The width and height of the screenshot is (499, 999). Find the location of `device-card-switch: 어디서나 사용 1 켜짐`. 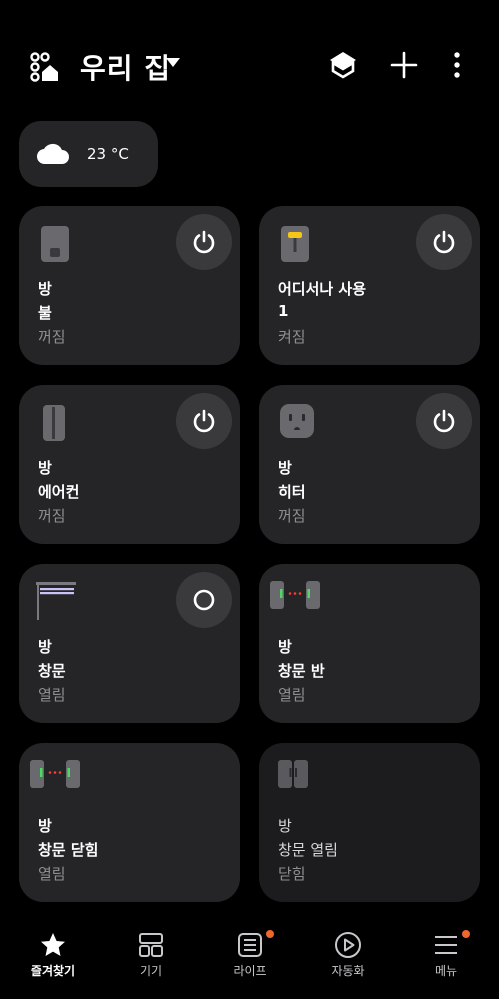

device-card-switch: 어디서나 사용 1 켜짐 is located at coordinates (369, 285).